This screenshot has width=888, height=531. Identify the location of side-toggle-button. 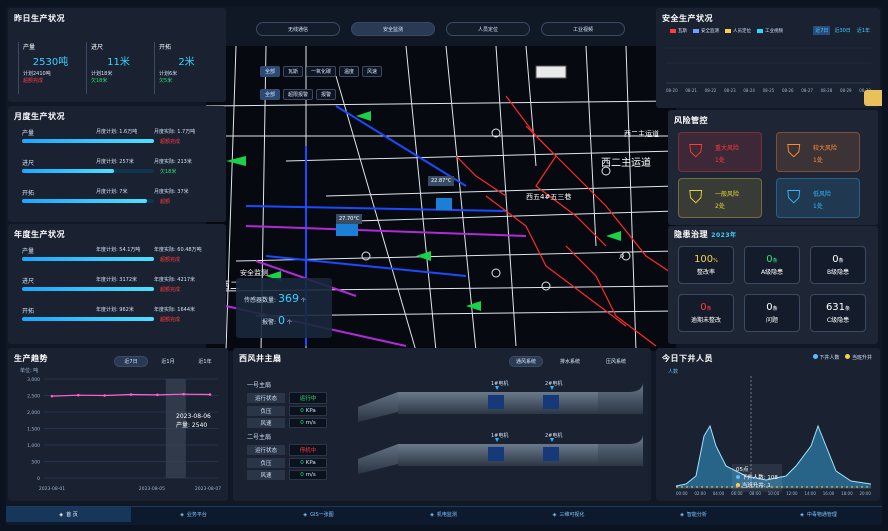
(873, 98).